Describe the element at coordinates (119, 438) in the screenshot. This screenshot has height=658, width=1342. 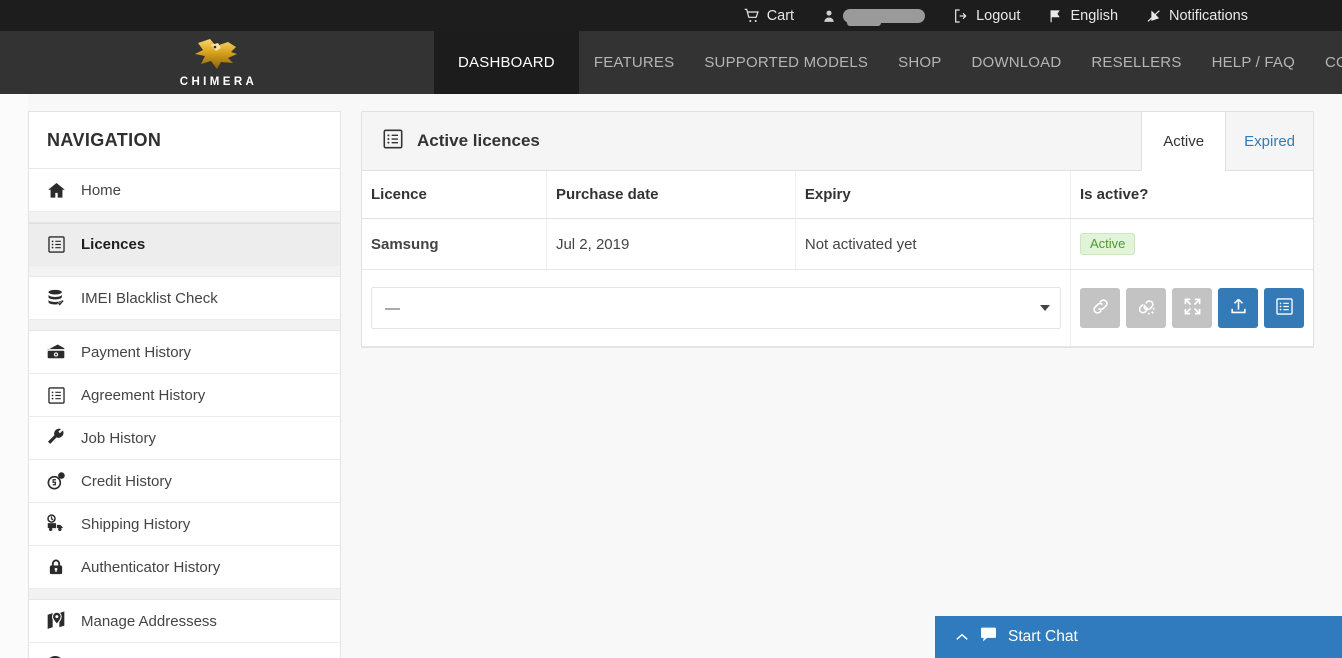
I see `sidebar-label-job-history: Job History` at that location.